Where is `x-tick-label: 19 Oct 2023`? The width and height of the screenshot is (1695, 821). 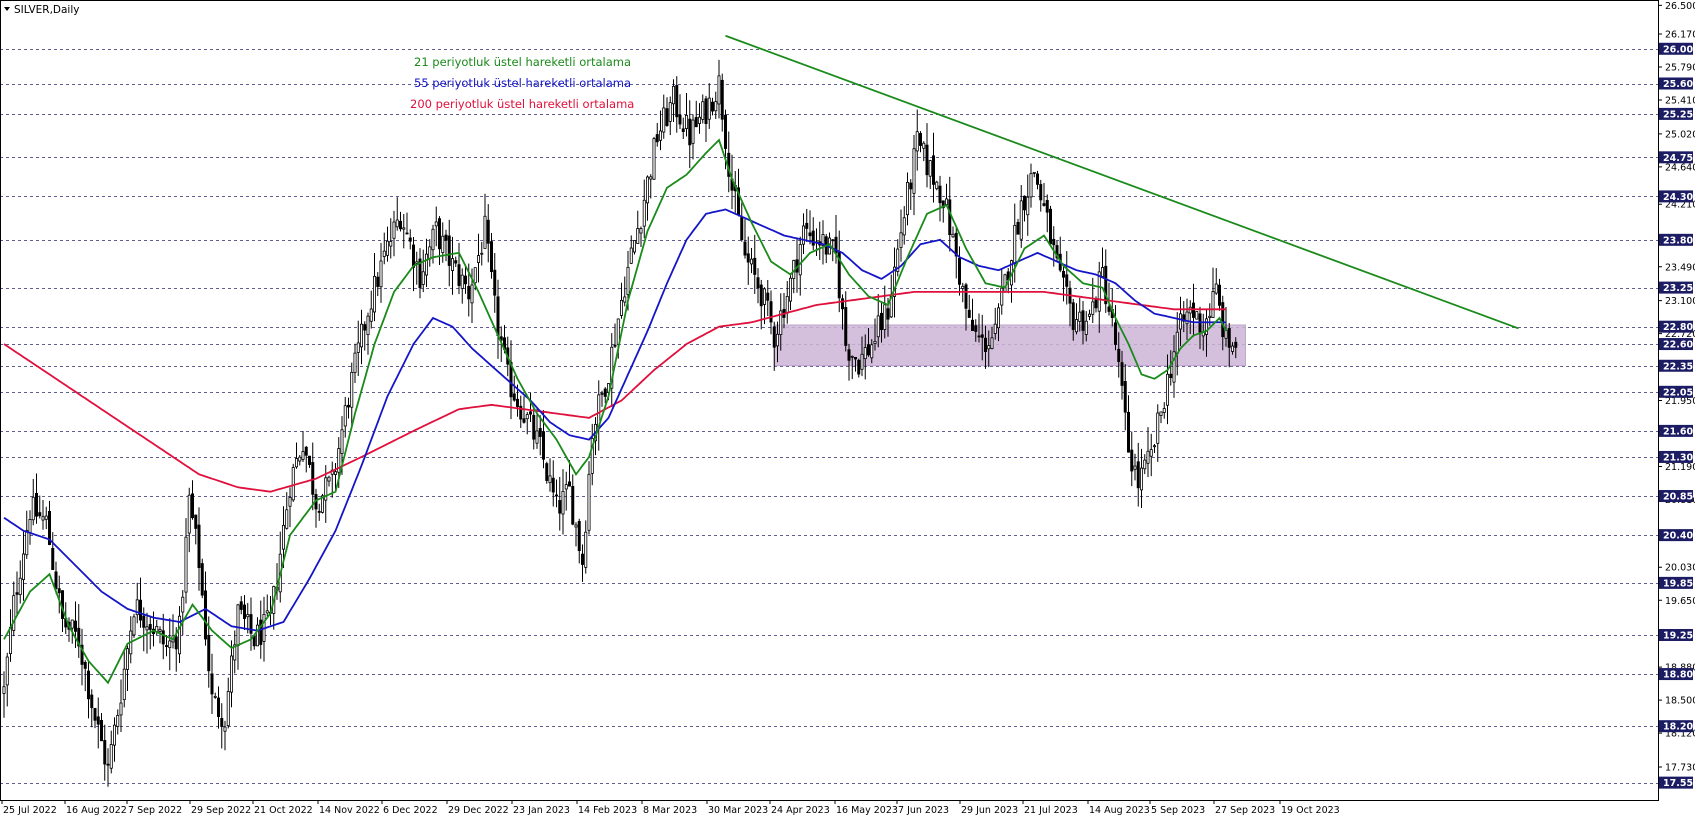
x-tick-label: 19 Oct 2023 is located at coordinates (1310, 810).